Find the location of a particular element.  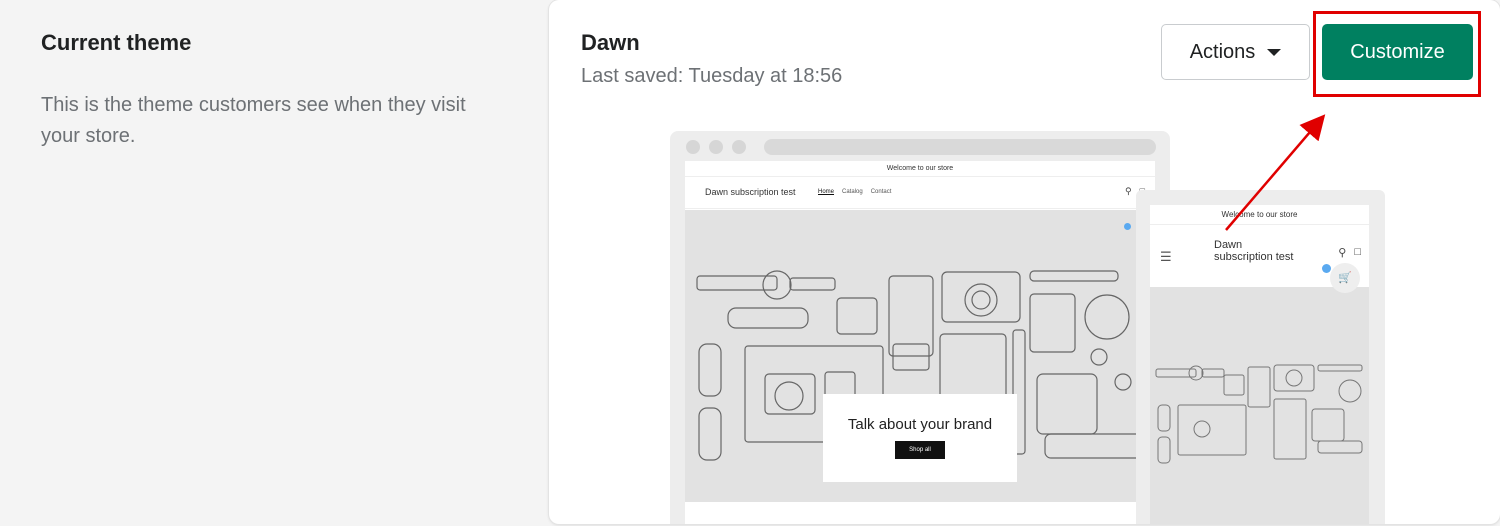

brand-box: Talk about your brand Shop all is located at coordinates (920, 438).